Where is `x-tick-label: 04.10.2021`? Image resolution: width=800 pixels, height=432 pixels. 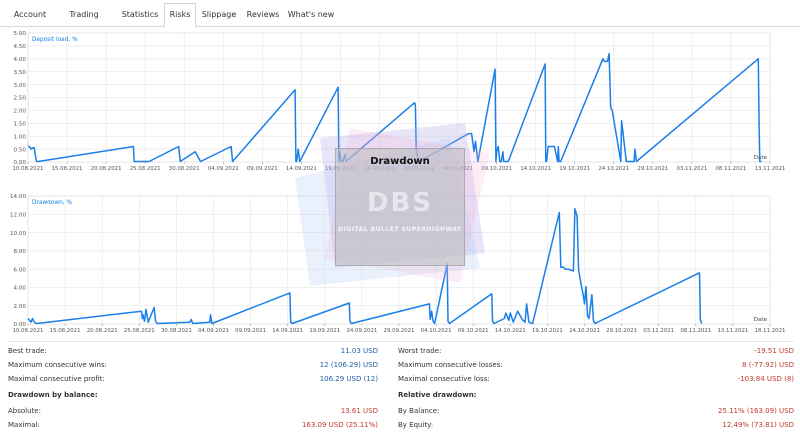
x-tick-label: 04.10.2021 is located at coordinates (436, 331).